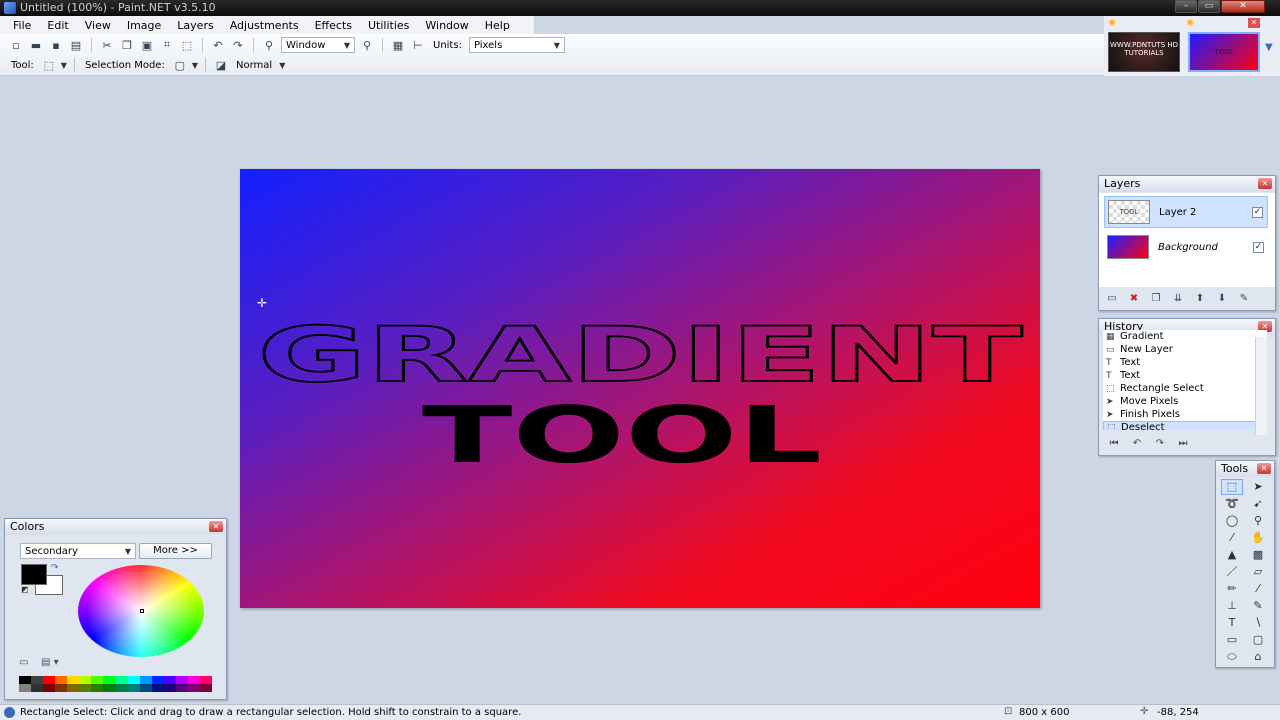  I want to click on palette-menu-icon: ▤ ▾, so click(50, 662).